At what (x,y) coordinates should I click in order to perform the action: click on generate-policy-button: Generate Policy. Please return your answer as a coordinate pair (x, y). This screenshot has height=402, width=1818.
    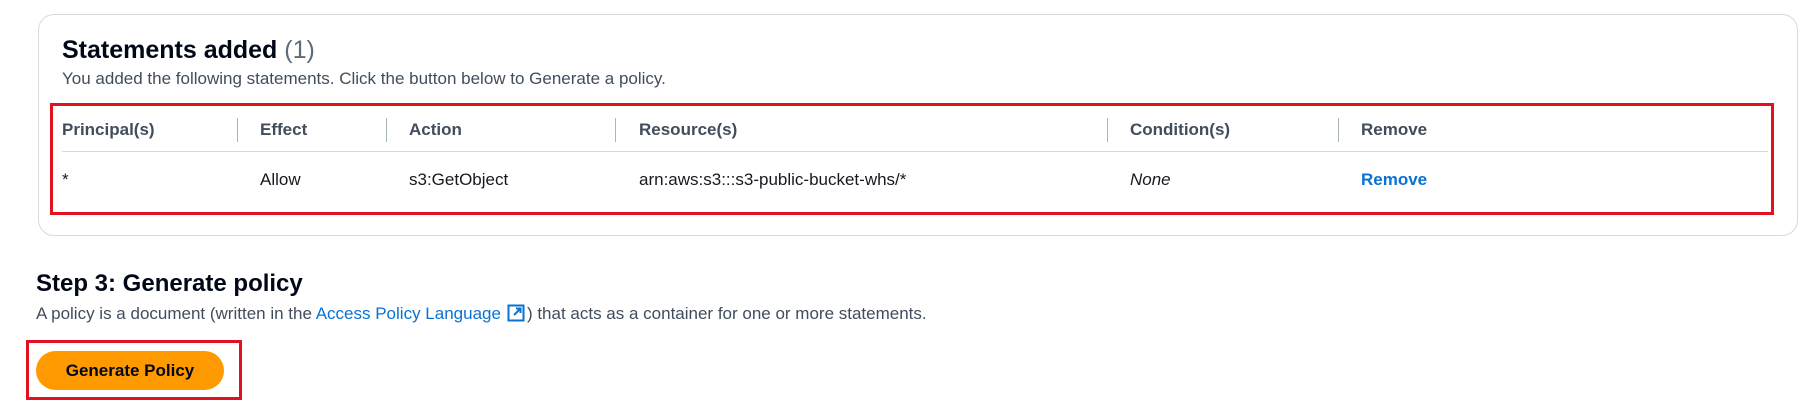
    Looking at the image, I should click on (130, 370).